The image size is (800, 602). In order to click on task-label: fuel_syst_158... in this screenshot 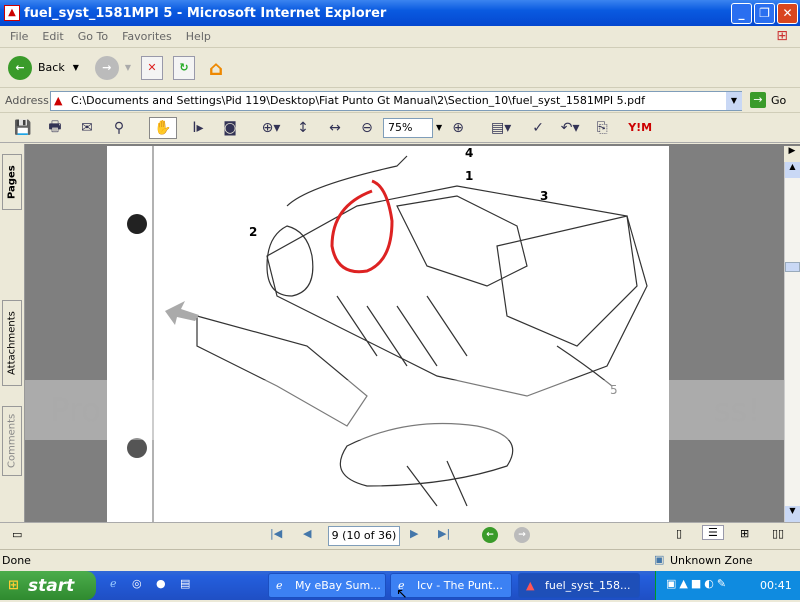, I will do `click(588, 585)`.